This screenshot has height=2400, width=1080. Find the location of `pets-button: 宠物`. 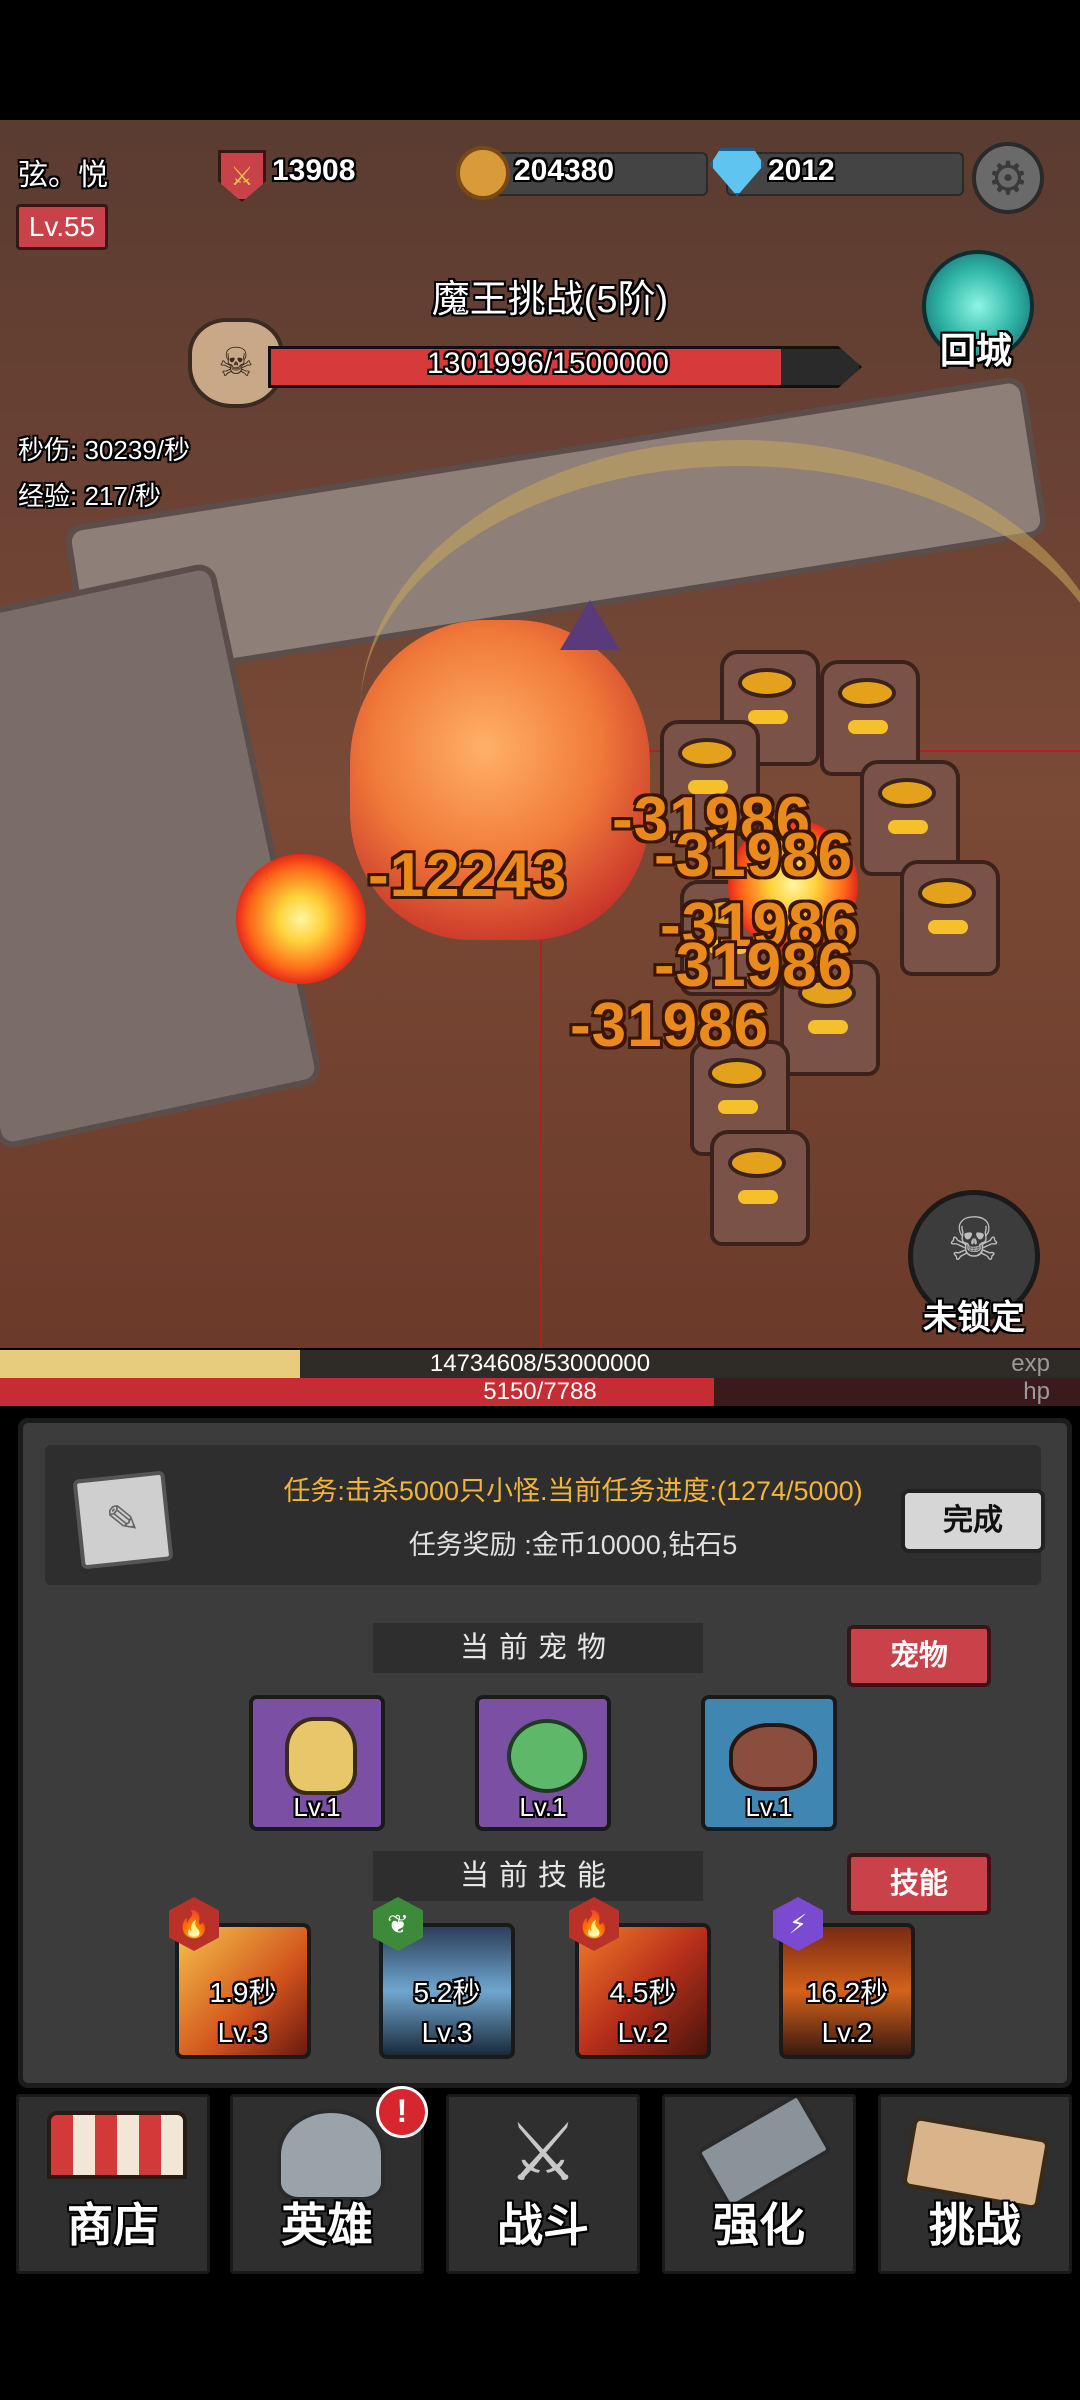

pets-button: 宠物 is located at coordinates (919, 1656).